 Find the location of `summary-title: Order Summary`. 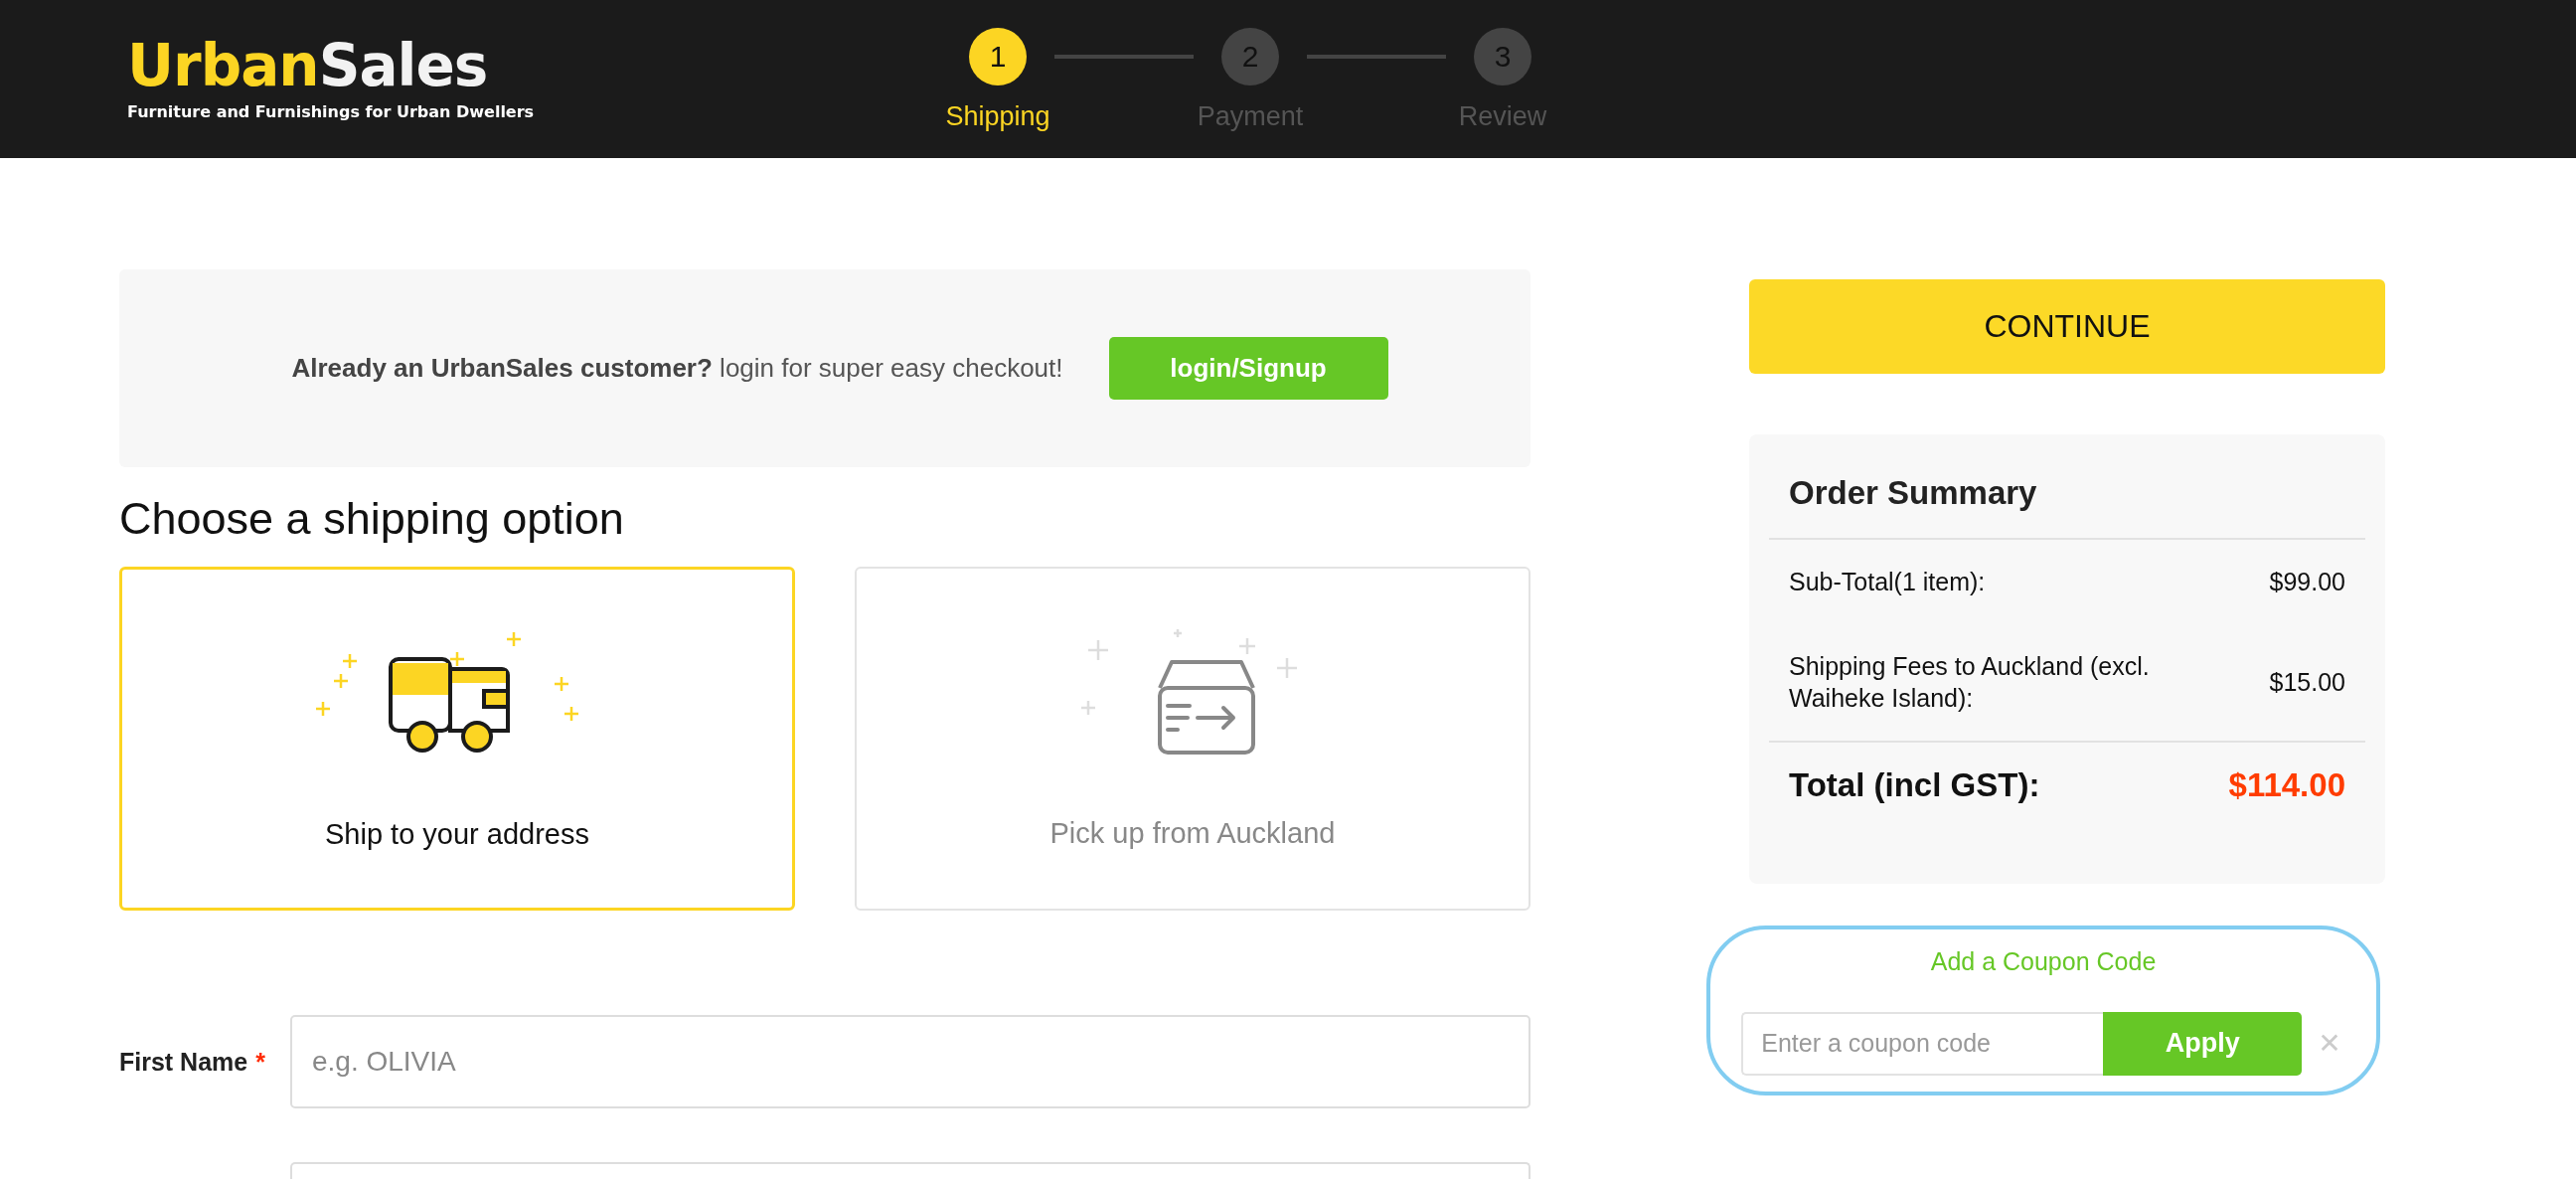

summary-title: Order Summary is located at coordinates (2067, 507).